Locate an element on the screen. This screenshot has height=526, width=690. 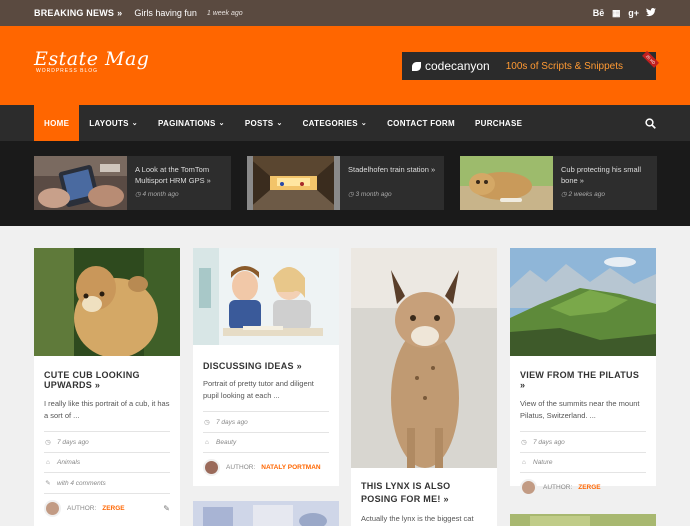
post-category: ⌂ Nature is located at coordinates (583, 462).